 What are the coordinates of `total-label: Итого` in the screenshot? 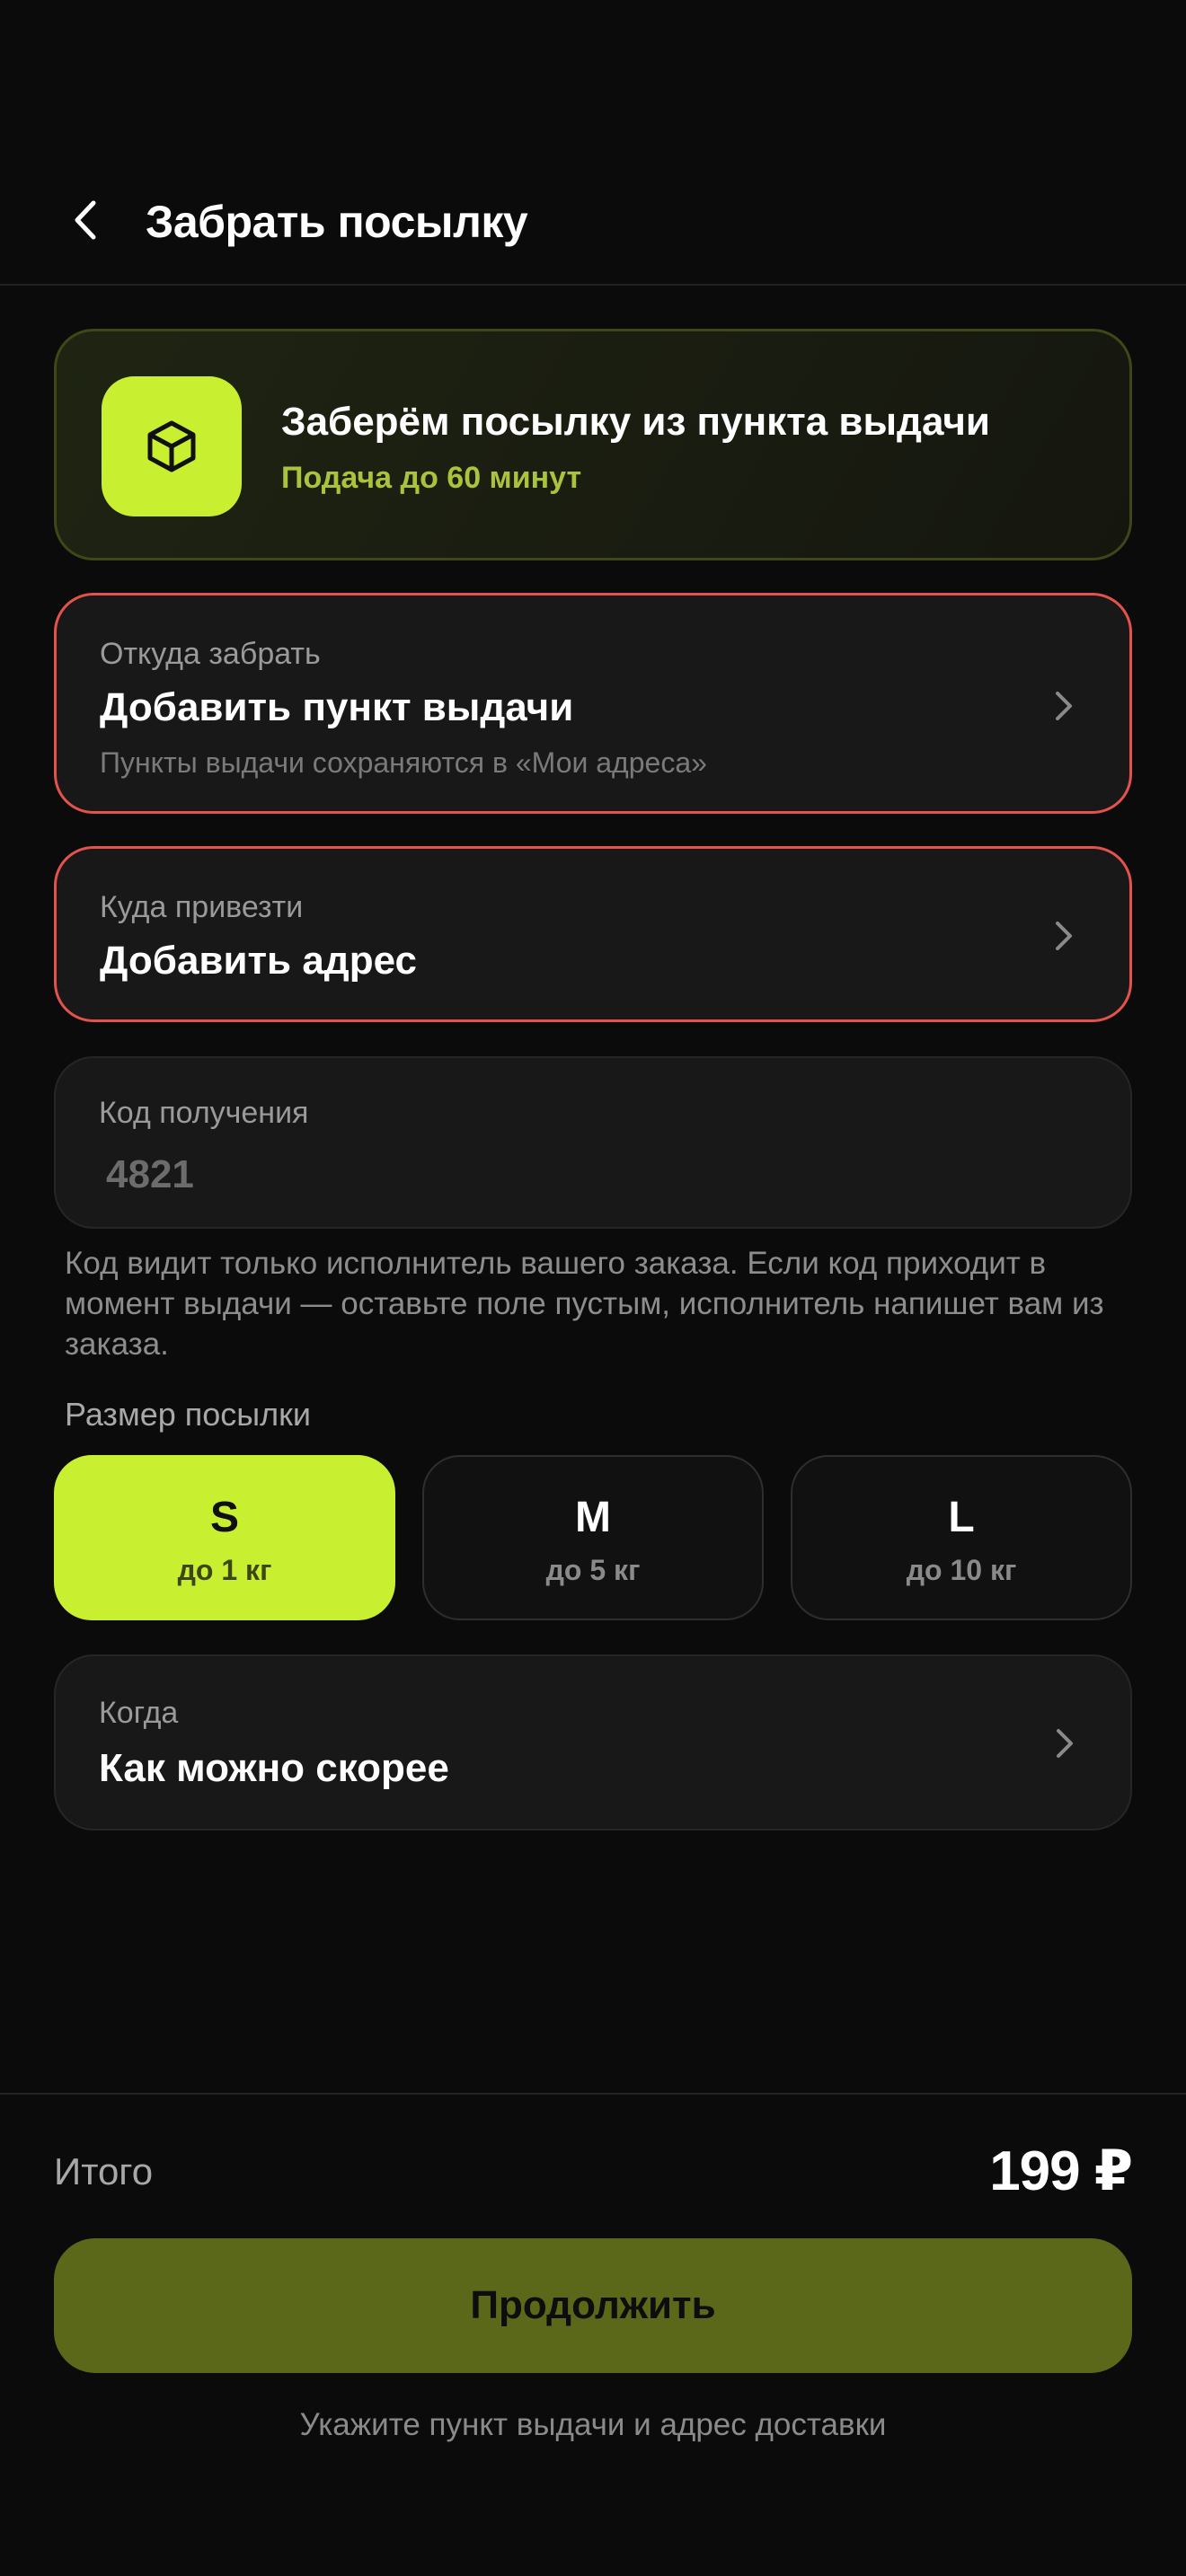 It's located at (104, 2171).